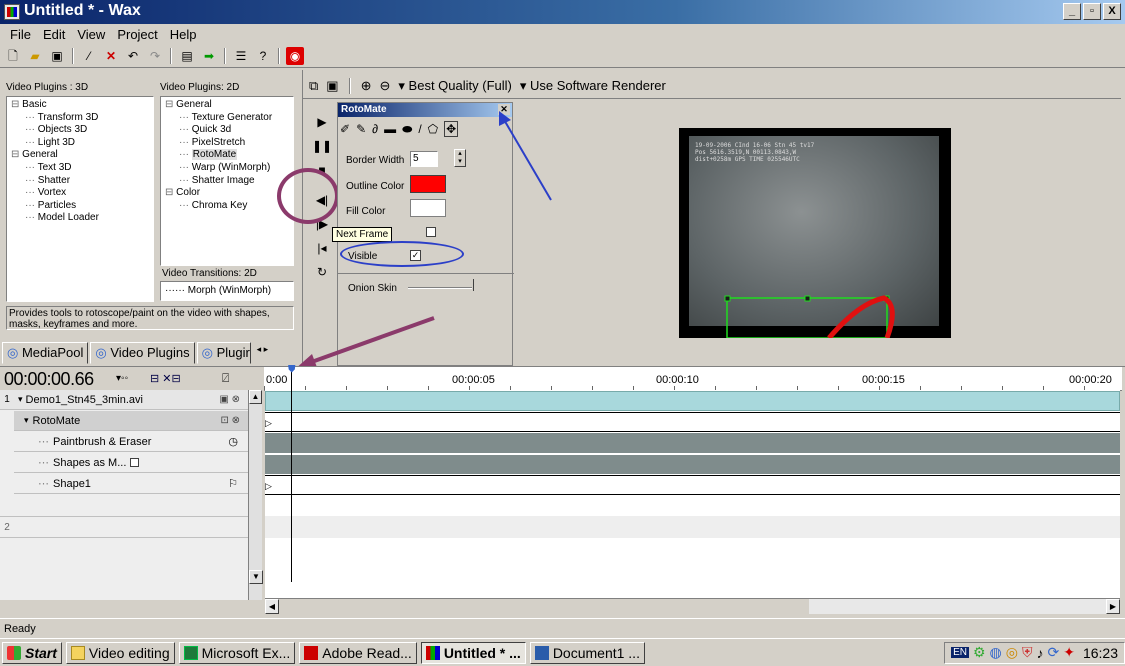  Describe the element at coordinates (183, 34) in the screenshot. I see `menu-help: Help` at that location.